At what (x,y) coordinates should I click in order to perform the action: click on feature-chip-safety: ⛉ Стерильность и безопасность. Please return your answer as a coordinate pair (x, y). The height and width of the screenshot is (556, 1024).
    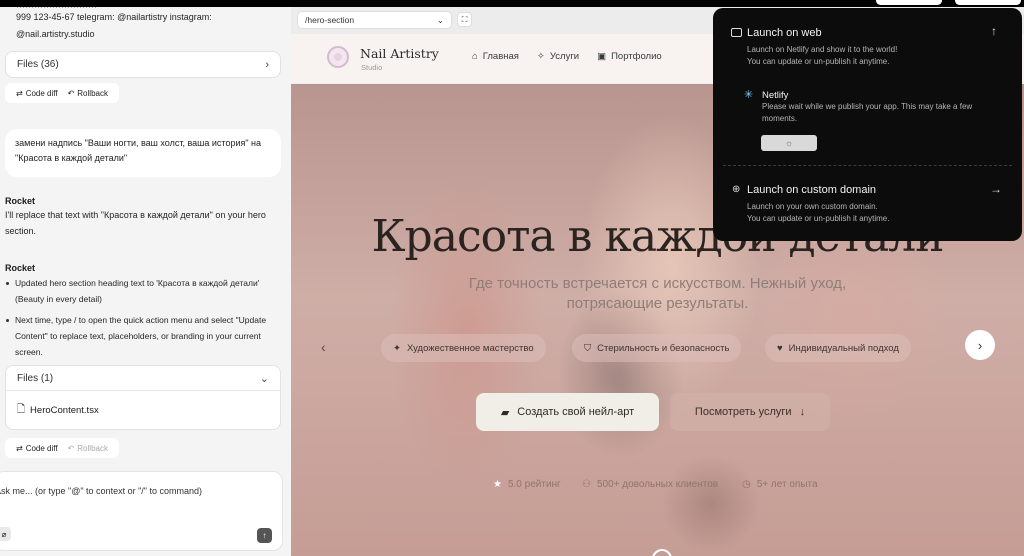
    Looking at the image, I should click on (657, 348).